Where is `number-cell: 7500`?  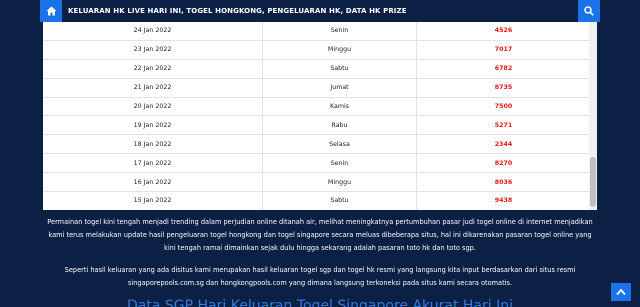 number-cell: 7500 is located at coordinates (502, 107).